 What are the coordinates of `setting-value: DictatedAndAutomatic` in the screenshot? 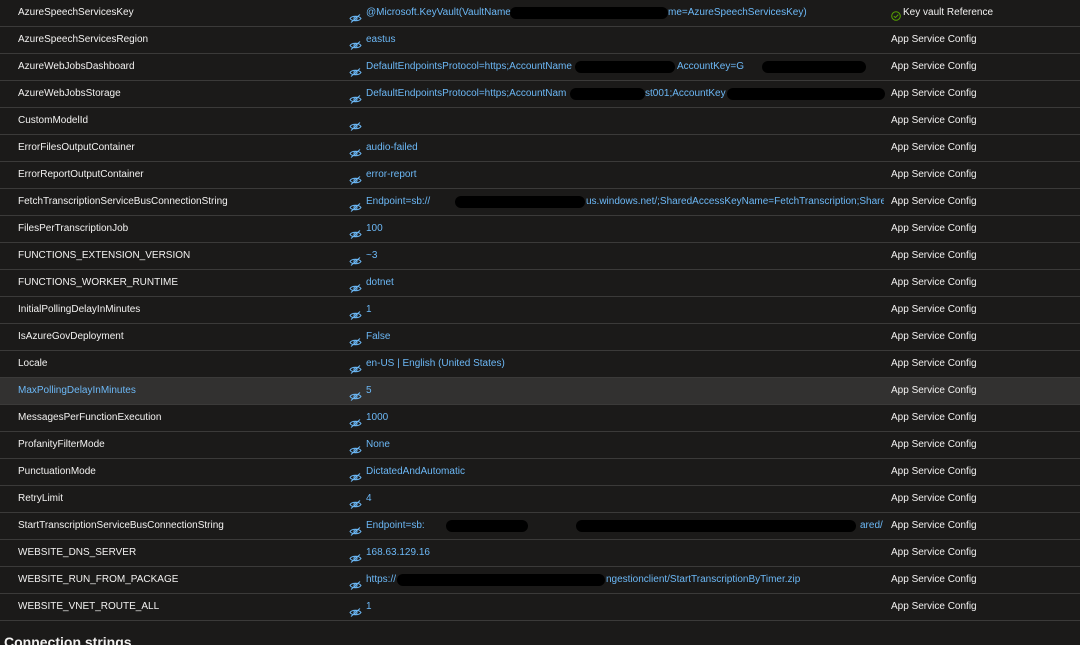 It's located at (616, 472).